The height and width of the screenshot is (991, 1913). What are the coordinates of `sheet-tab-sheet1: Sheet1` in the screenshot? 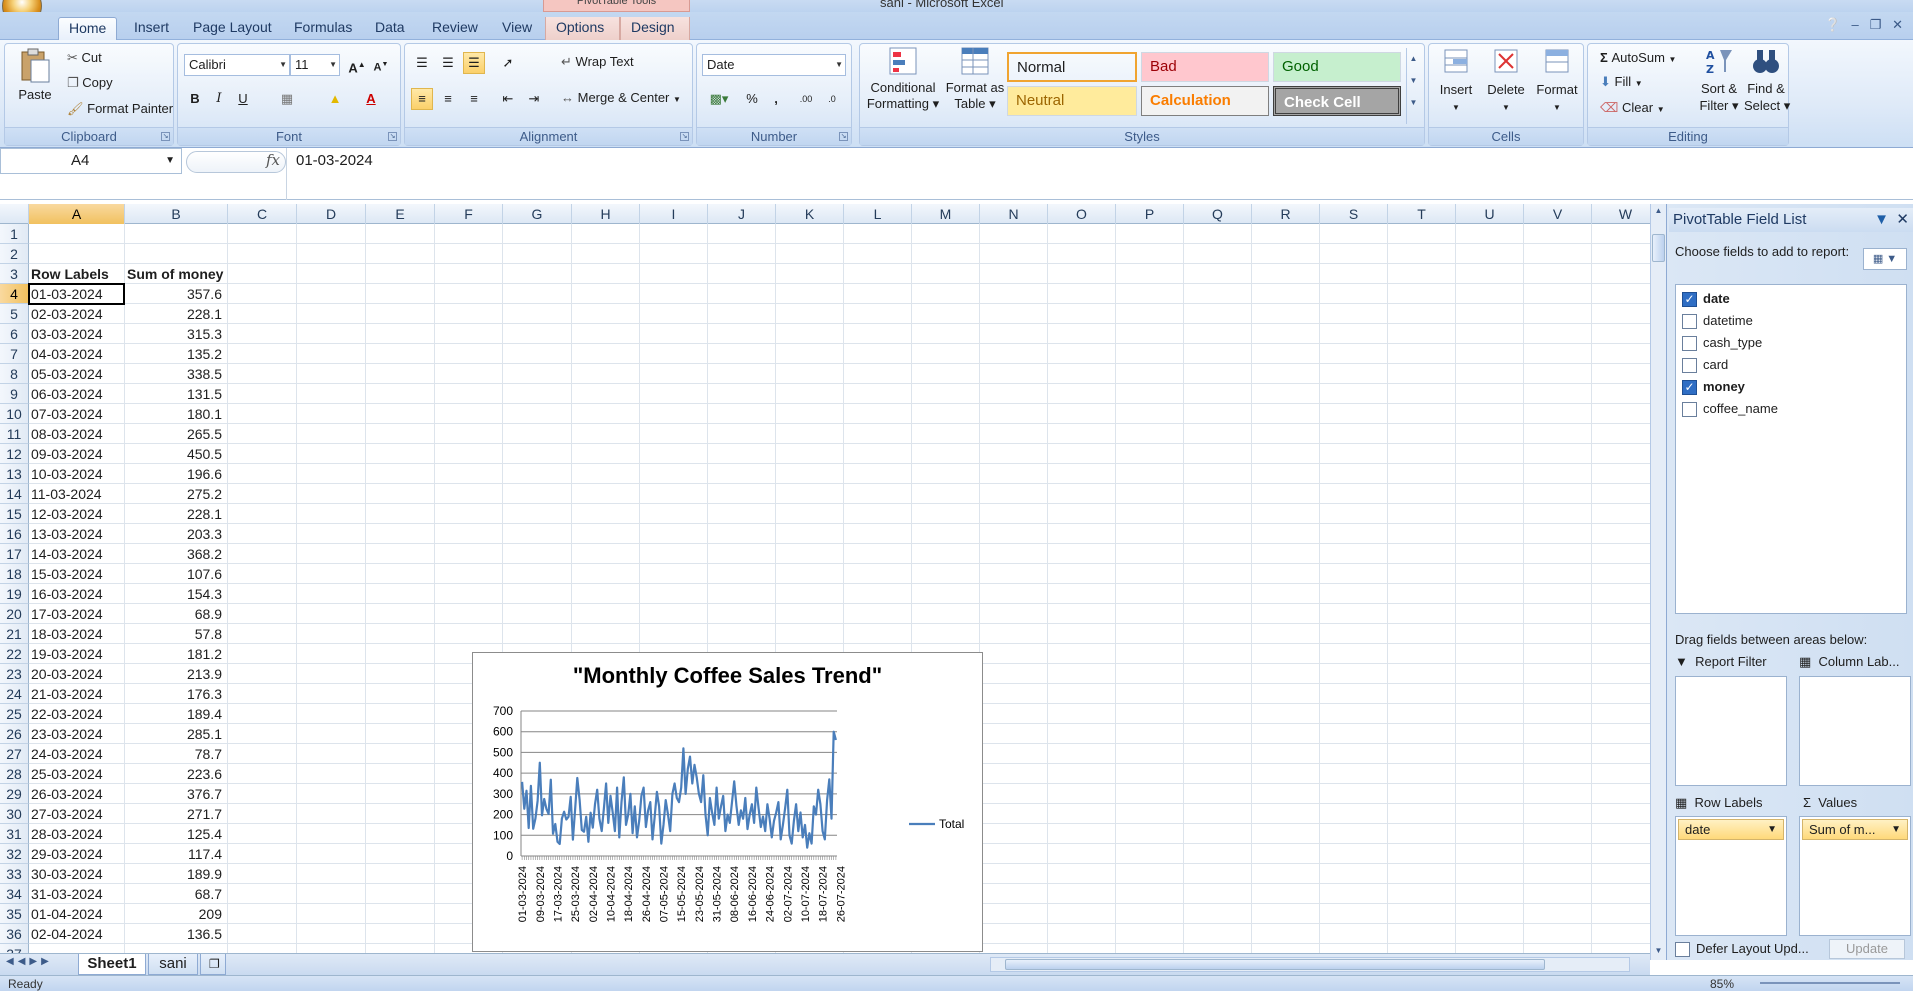 It's located at (112, 964).